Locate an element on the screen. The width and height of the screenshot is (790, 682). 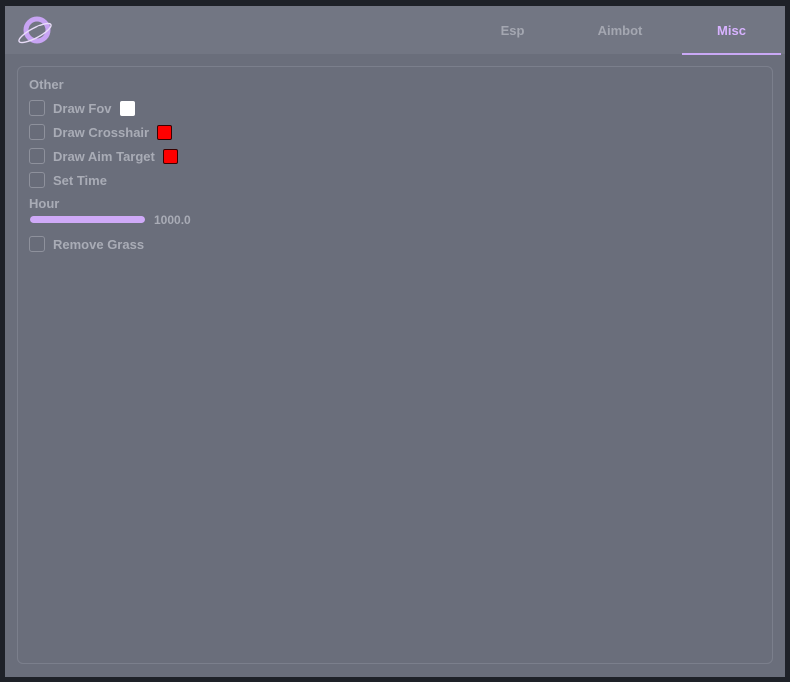
tab-misc: Misc is located at coordinates (731, 30).